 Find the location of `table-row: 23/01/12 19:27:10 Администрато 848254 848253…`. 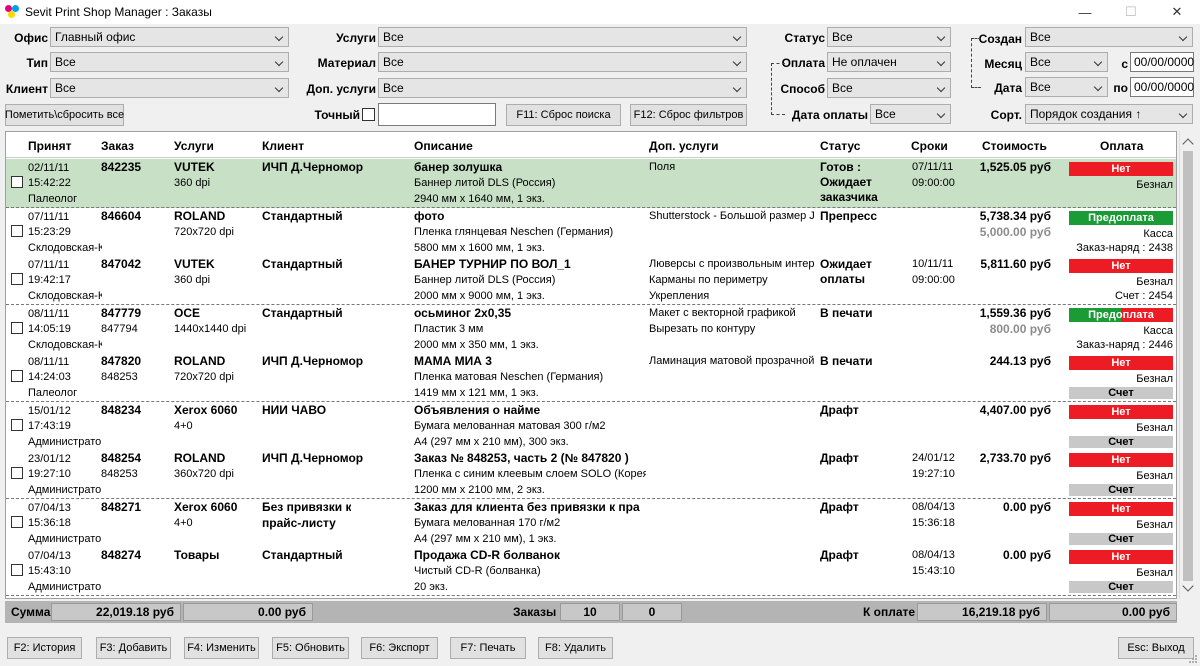

table-row: 23/01/12 19:27:10 Администрато 848254 848253… is located at coordinates (591, 474).